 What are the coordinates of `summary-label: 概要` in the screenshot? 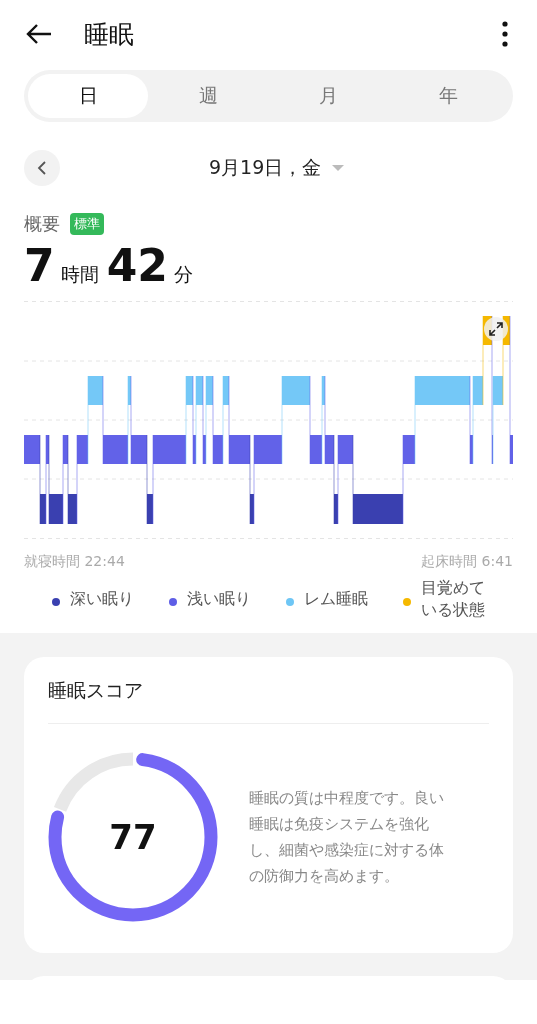 It's located at (42, 224).